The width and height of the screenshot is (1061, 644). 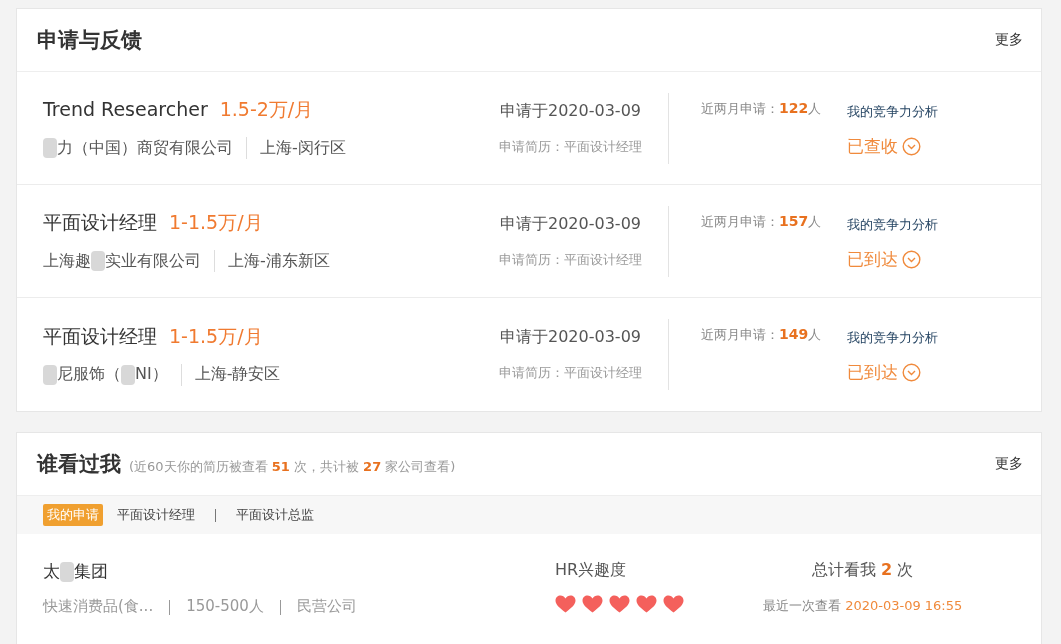 I want to click on filter-tab: 平面设计经理, so click(x=156, y=515).